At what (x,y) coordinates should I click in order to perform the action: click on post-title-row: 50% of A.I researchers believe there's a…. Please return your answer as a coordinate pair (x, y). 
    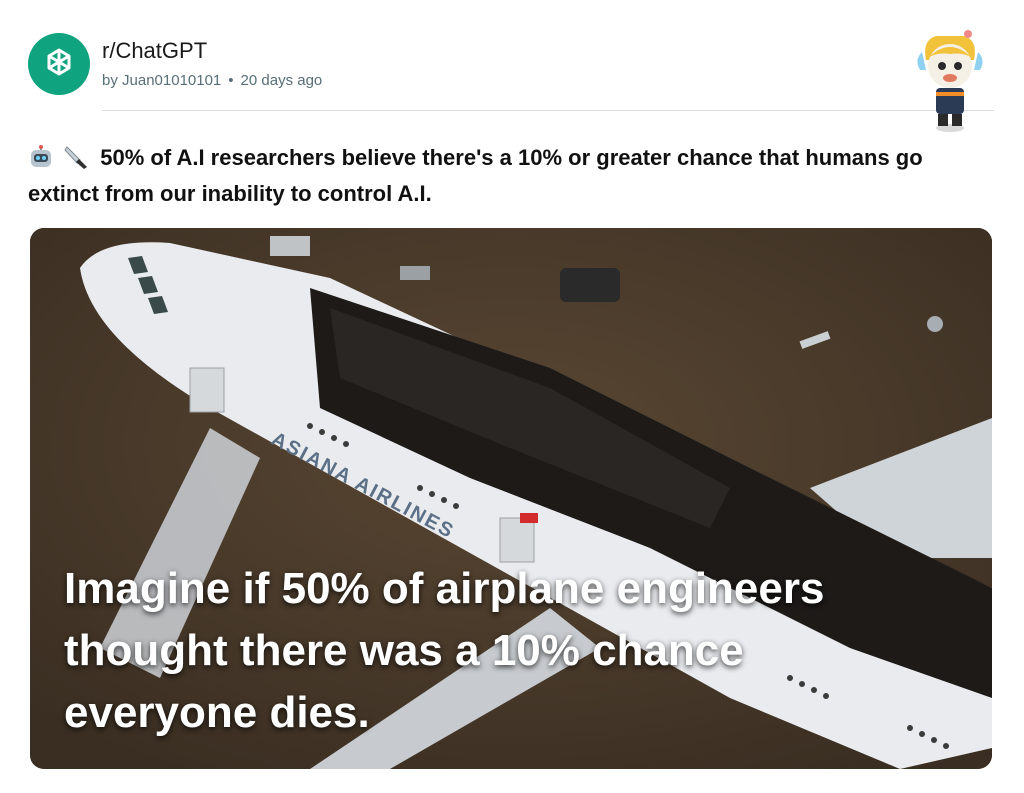
    Looking at the image, I should click on (508, 176).